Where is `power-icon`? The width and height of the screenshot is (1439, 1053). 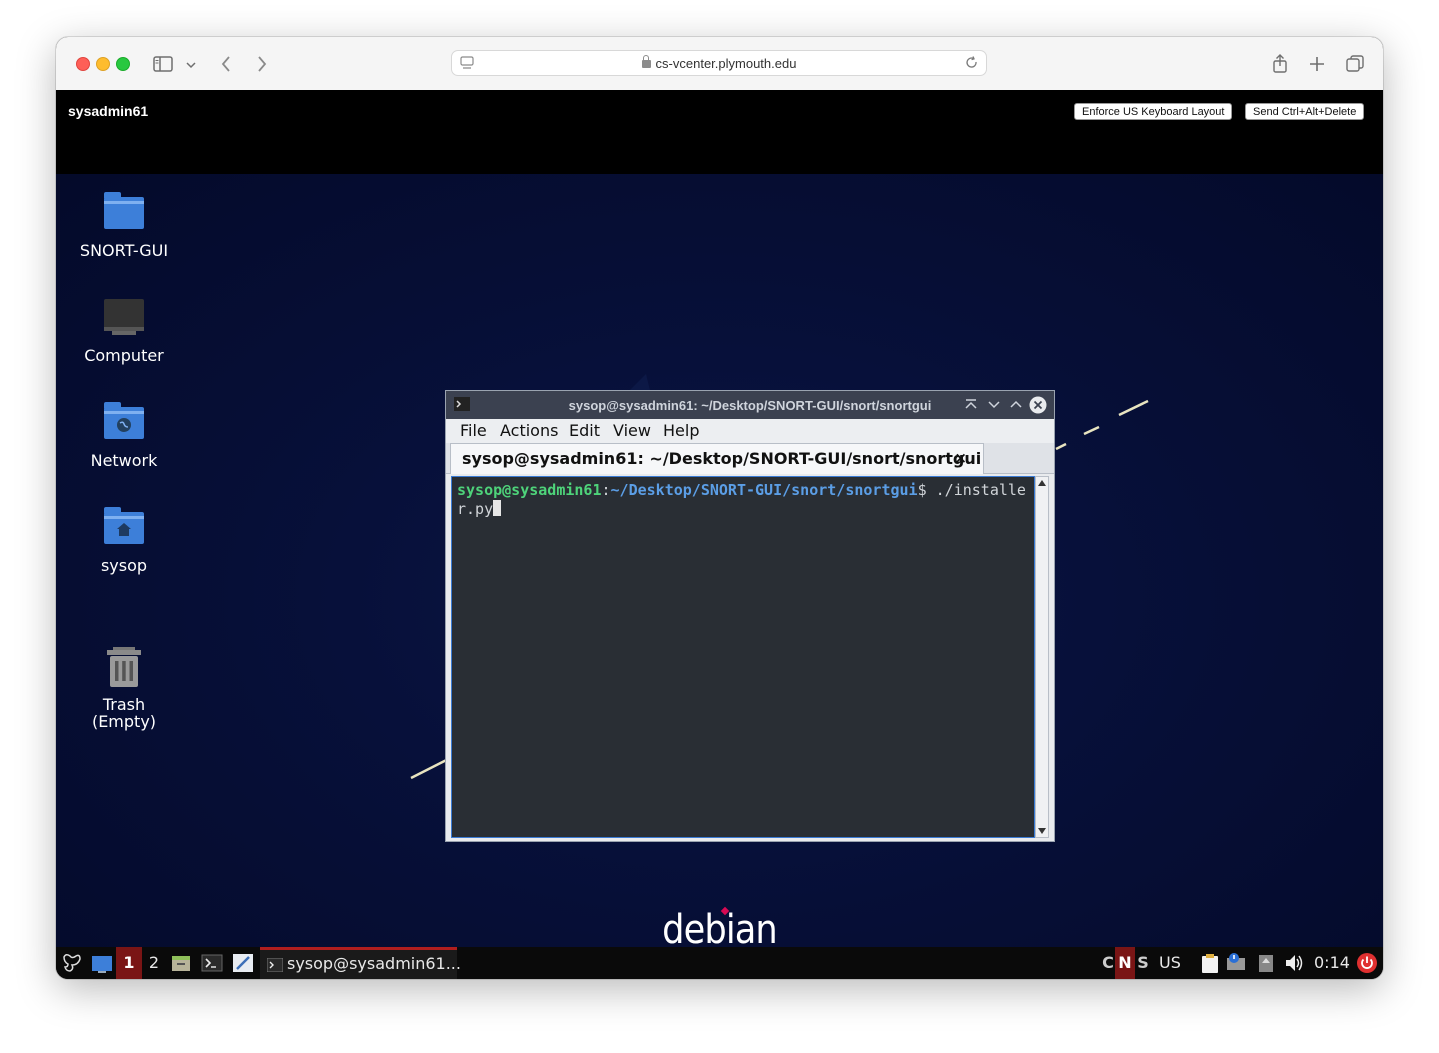 power-icon is located at coordinates (1367, 963).